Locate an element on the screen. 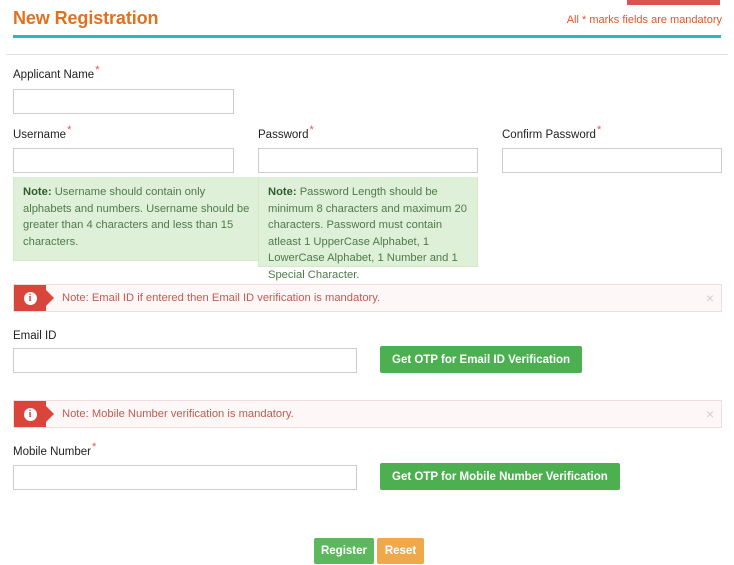 The width and height of the screenshot is (734, 565). username-label-text: Username is located at coordinates (40, 135).